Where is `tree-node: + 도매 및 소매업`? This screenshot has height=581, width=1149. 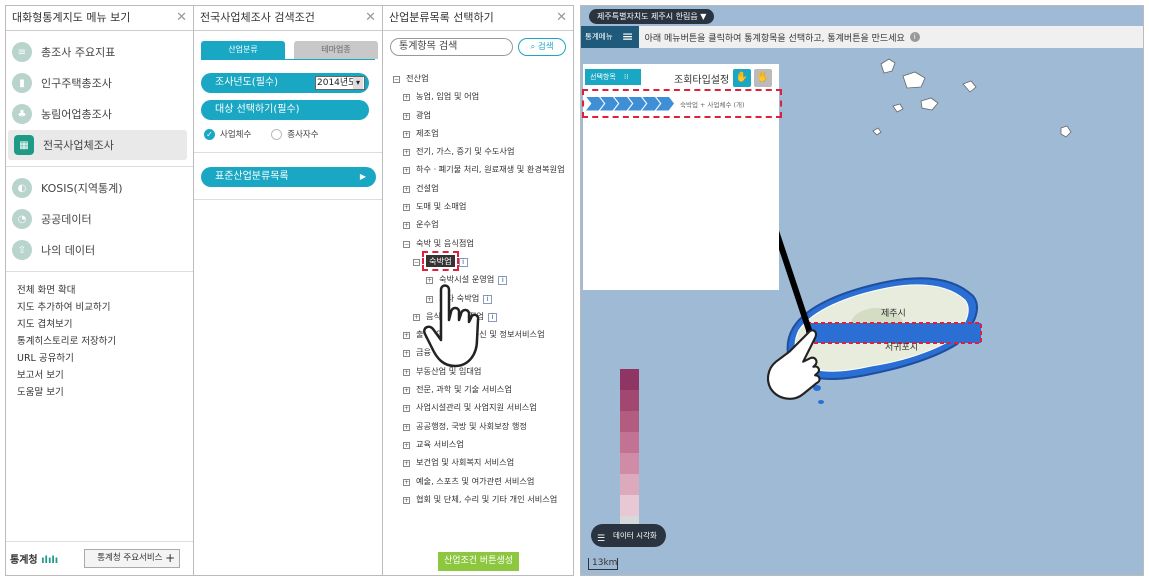 tree-node: + 도매 및 소매업 is located at coordinates (483, 206).